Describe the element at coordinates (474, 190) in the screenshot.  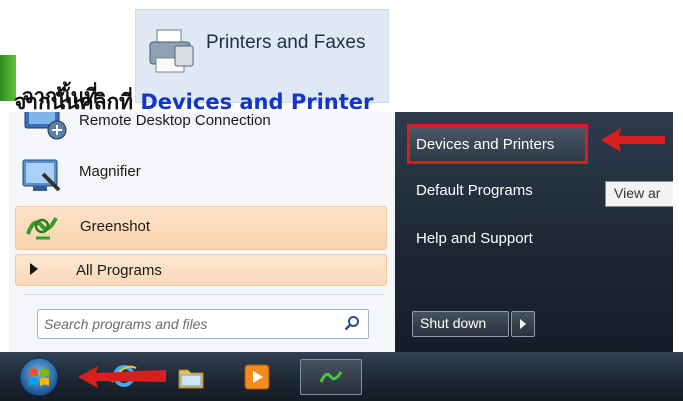
I see `default-programs-button: Default Programs` at that location.